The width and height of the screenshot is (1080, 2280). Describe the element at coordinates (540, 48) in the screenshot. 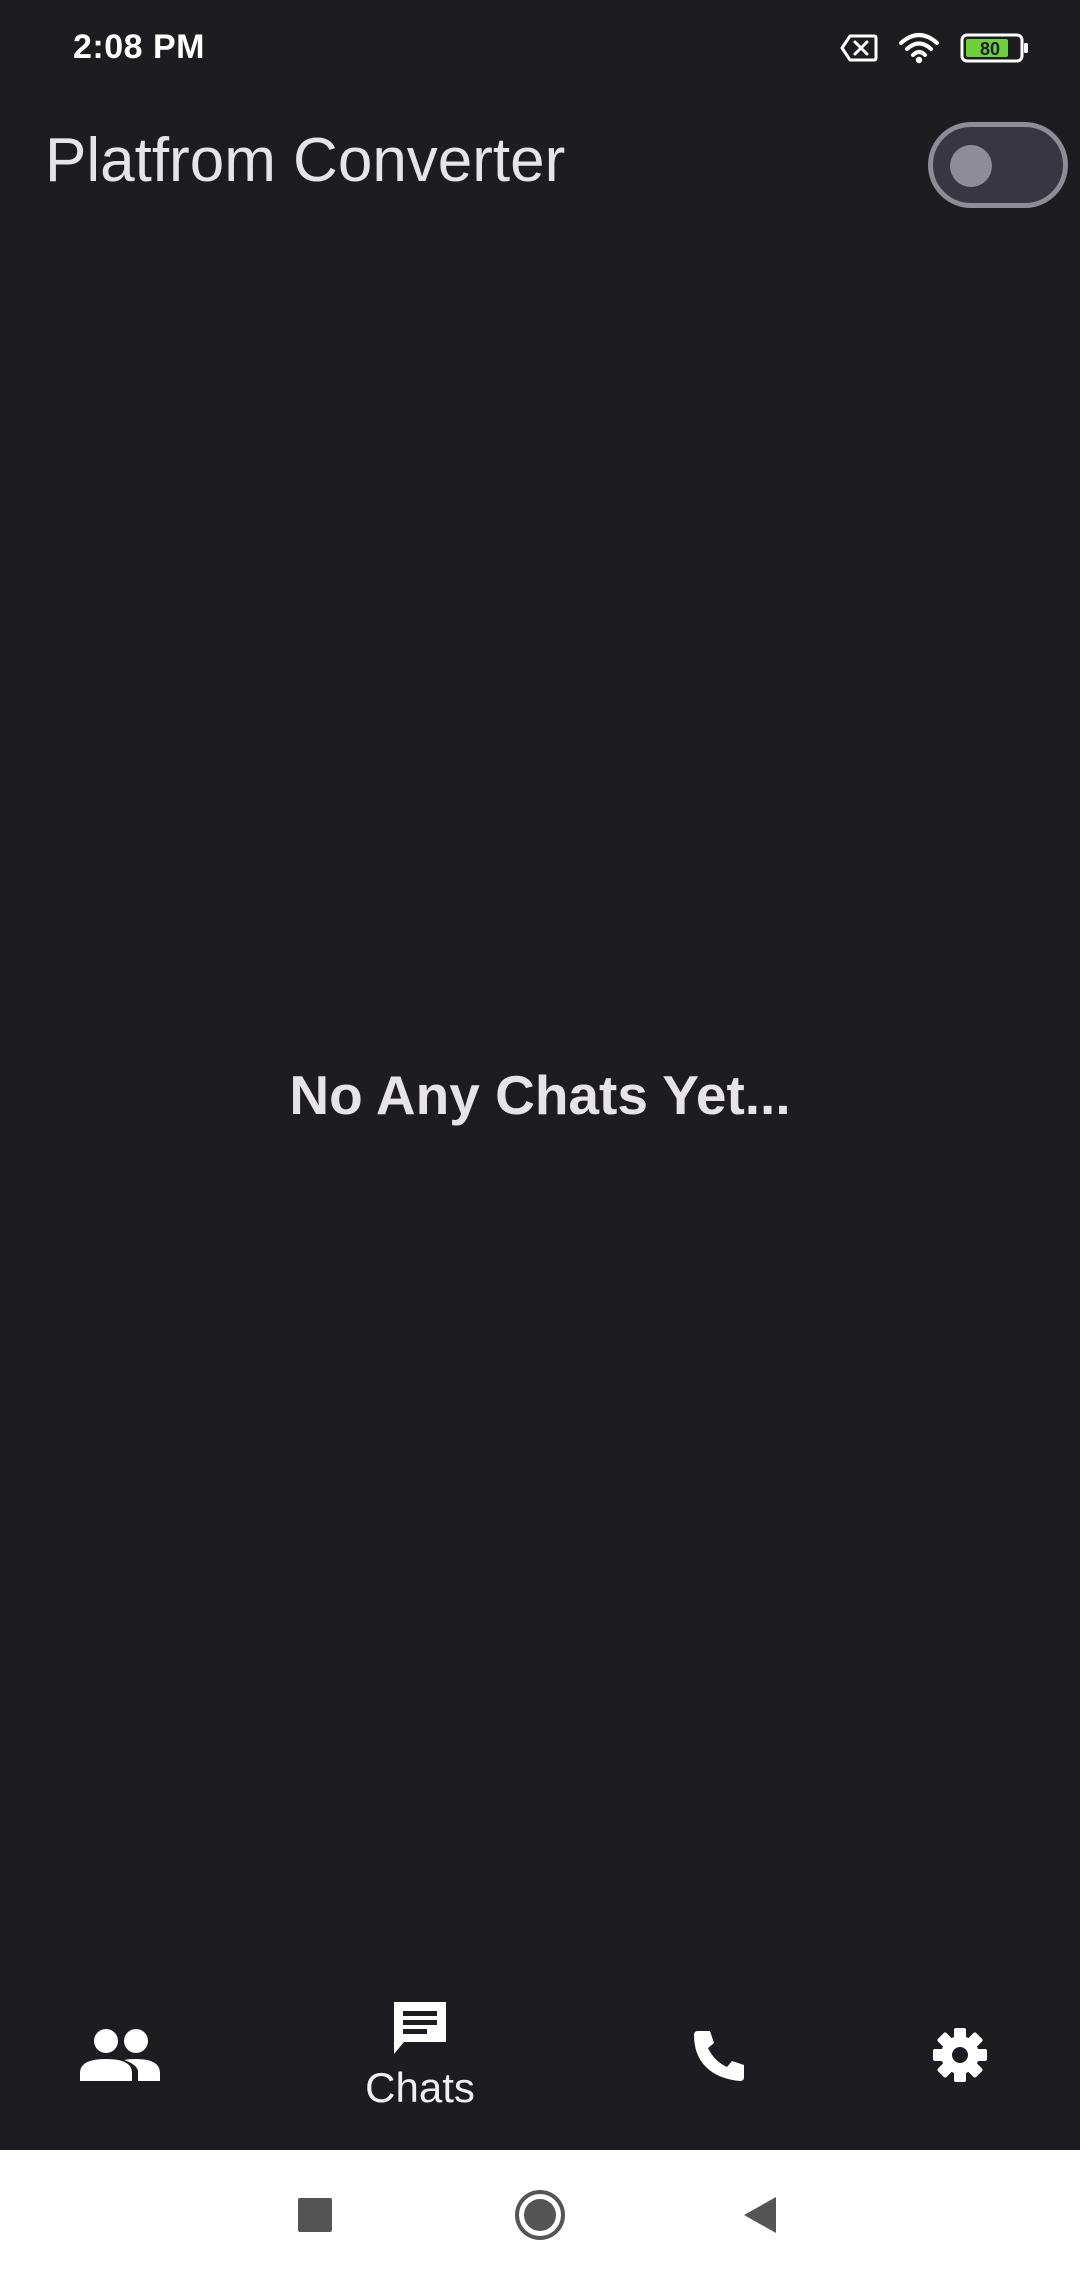

I see `status-bar: 2:08 PM 80` at that location.